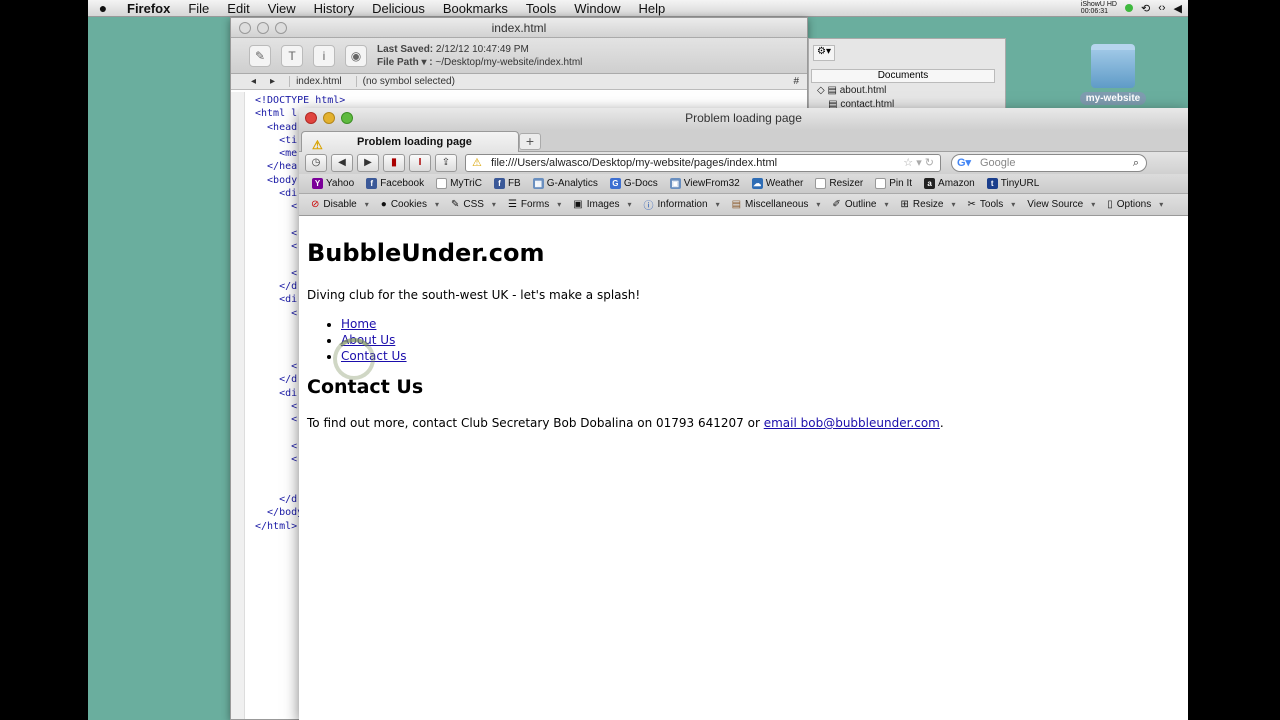 The width and height of the screenshot is (1280, 720). I want to click on back-arrow-icon: ◂, so click(253, 81).